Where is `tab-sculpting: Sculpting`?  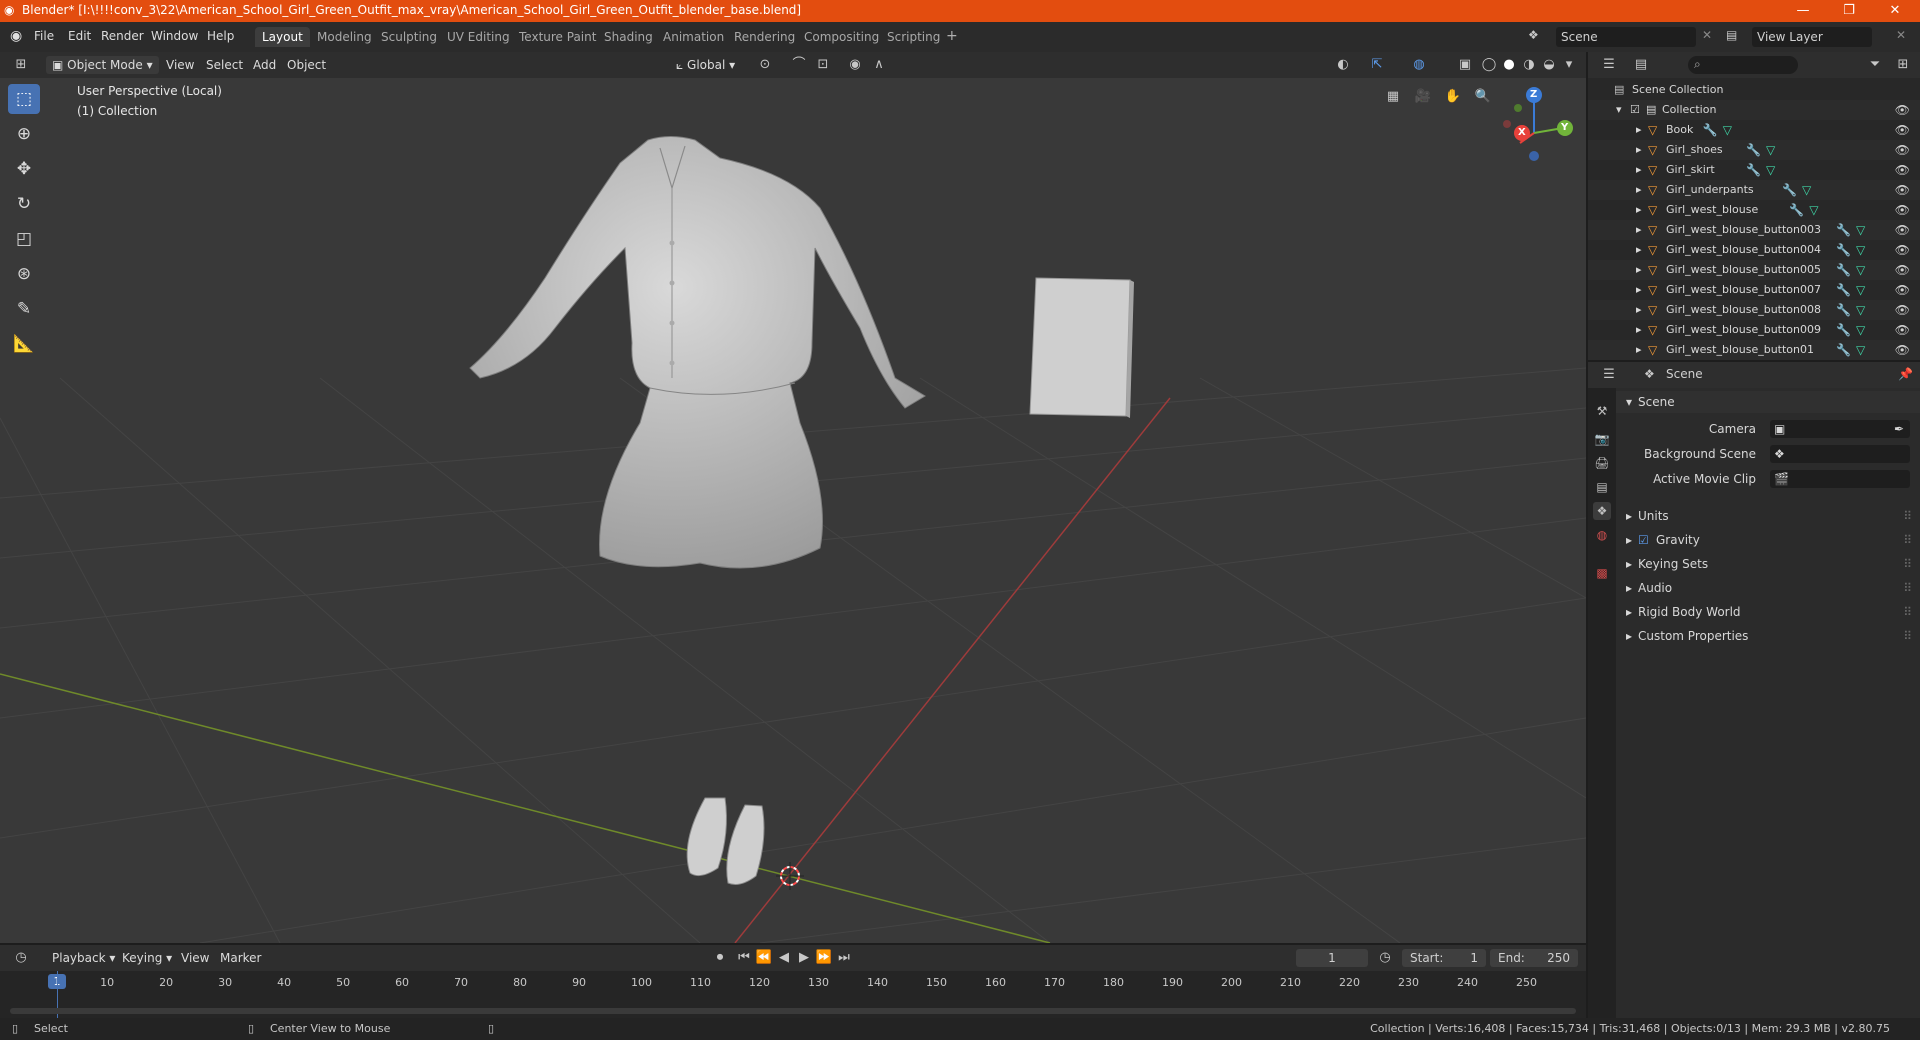 tab-sculpting: Sculpting is located at coordinates (409, 37).